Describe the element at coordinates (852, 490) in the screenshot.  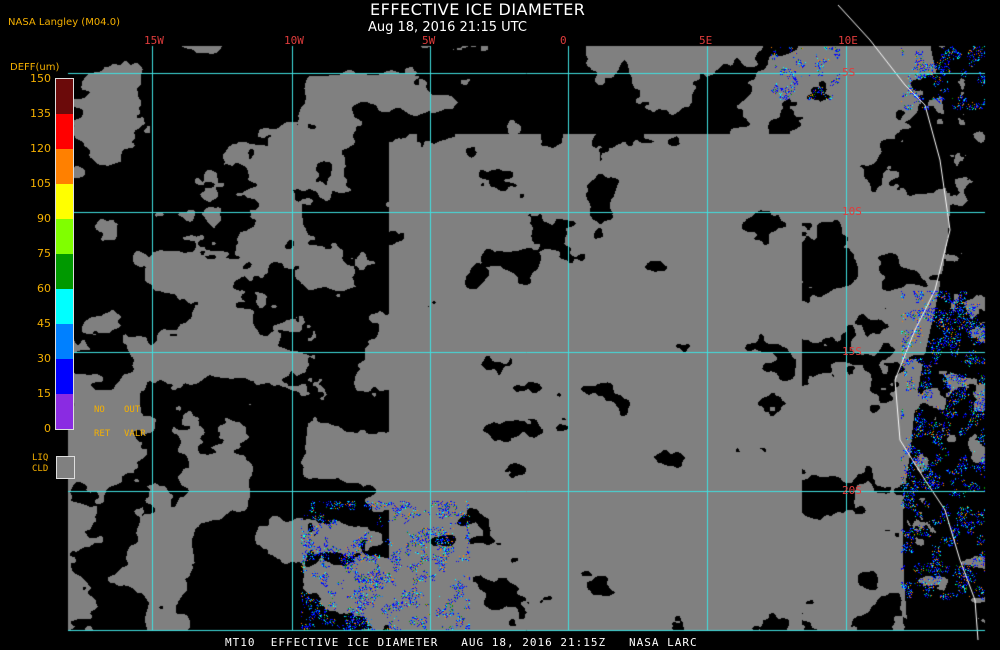
I see `latitude-label: 20S` at that location.